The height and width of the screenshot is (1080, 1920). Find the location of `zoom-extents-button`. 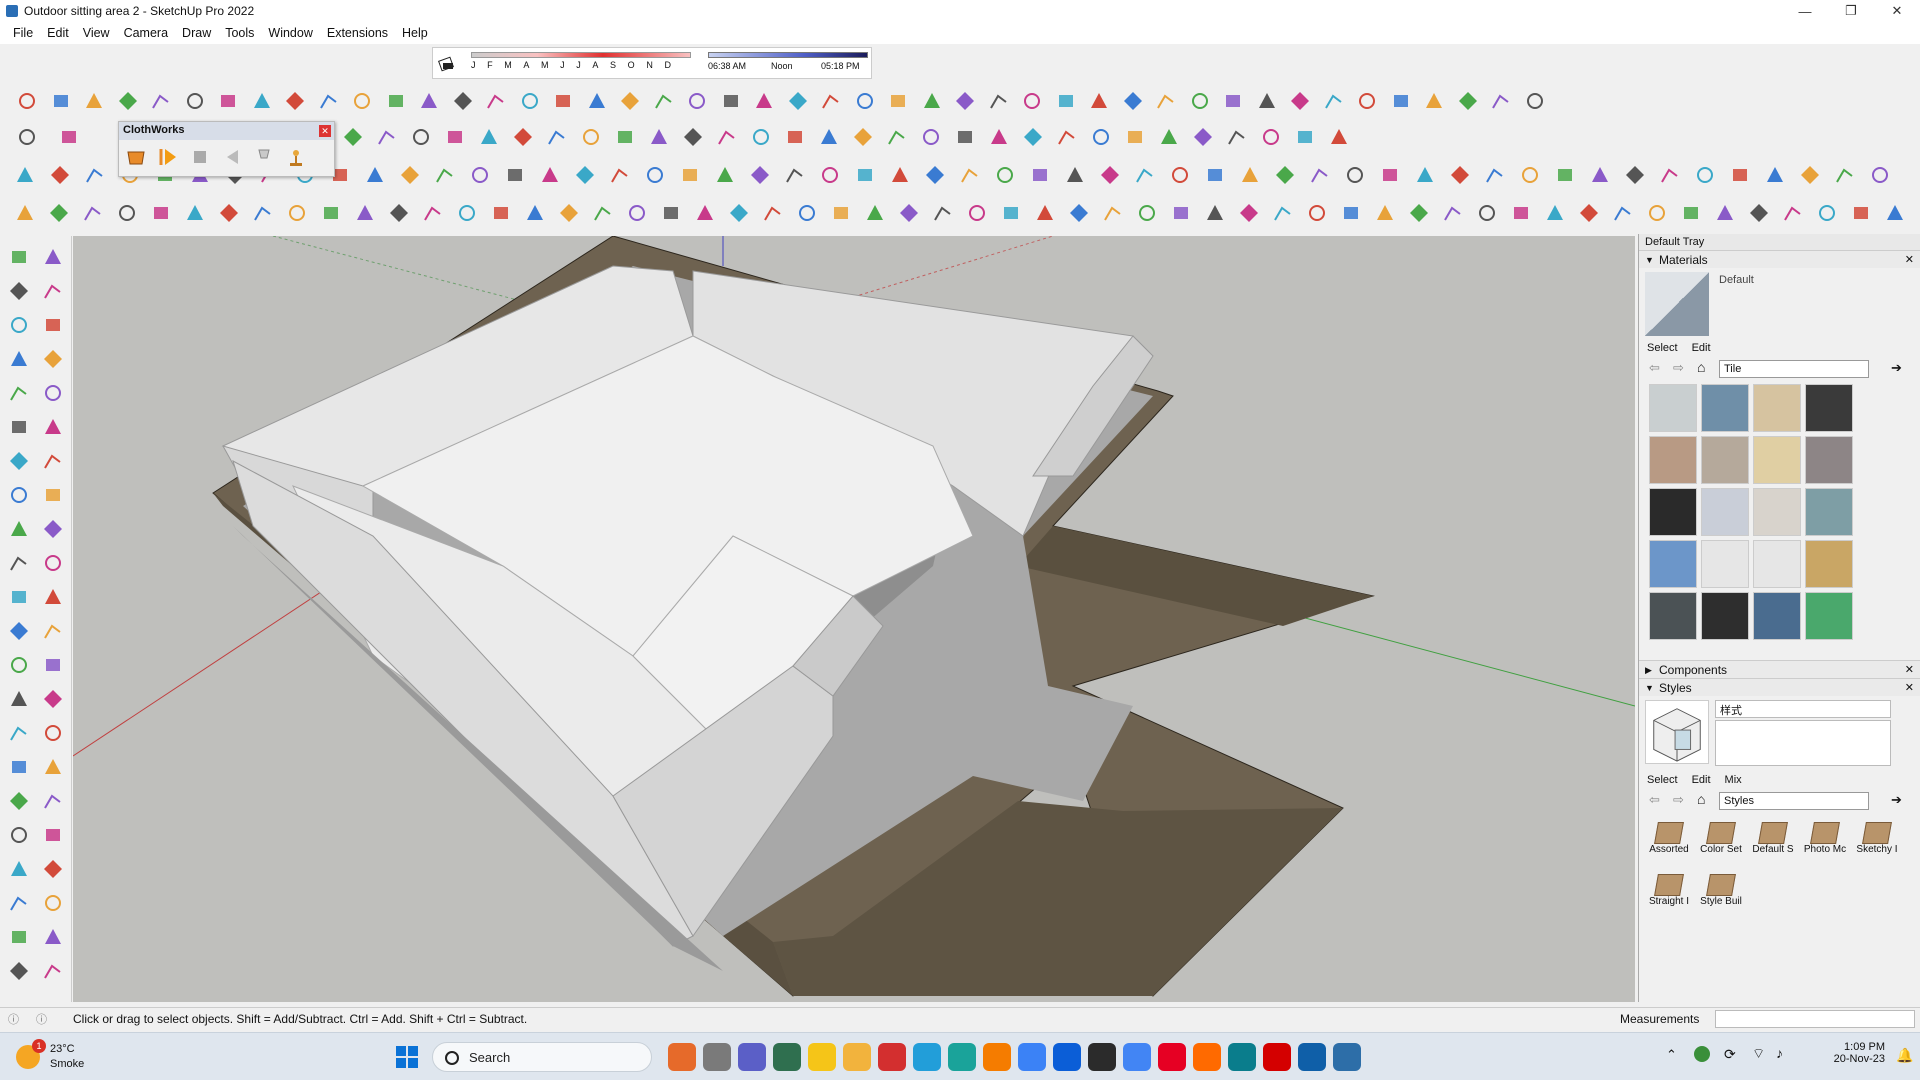

zoom-extents-button is located at coordinates (27, 137).